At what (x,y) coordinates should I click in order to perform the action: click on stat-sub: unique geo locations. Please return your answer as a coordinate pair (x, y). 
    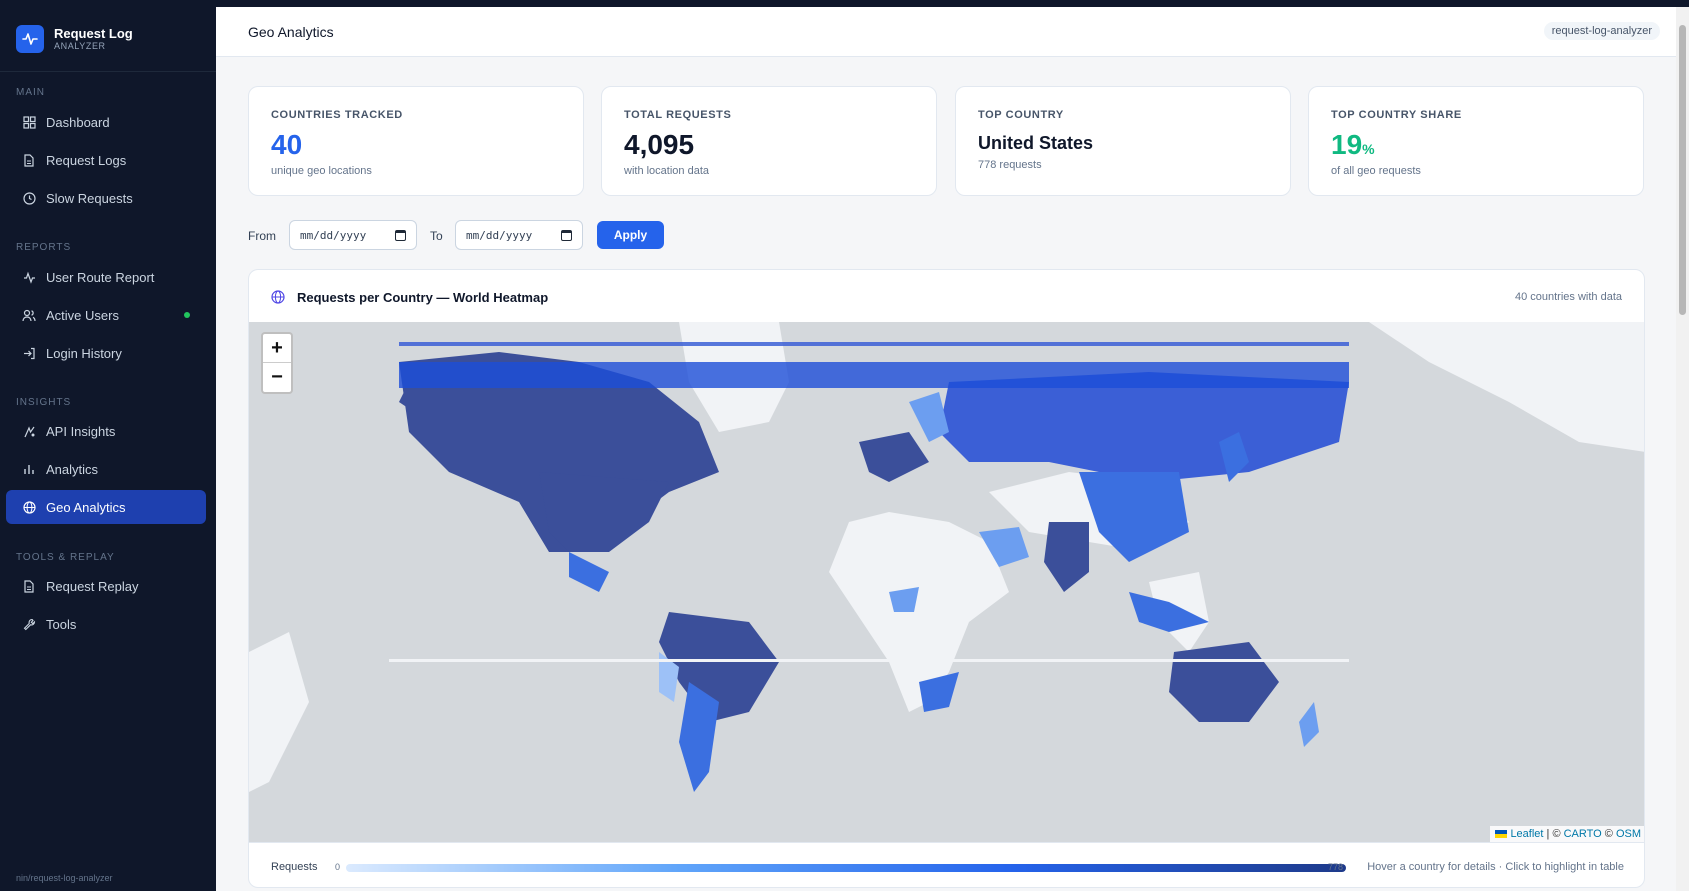
    Looking at the image, I should click on (321, 171).